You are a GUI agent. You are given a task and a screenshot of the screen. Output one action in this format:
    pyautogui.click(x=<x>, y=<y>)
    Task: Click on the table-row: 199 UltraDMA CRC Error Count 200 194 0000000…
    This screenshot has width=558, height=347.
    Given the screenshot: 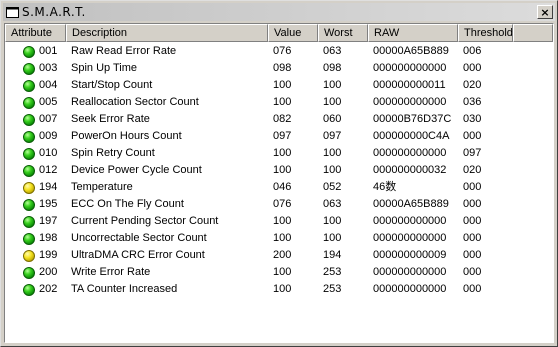 What is the action you would take?
    pyautogui.click(x=279, y=255)
    